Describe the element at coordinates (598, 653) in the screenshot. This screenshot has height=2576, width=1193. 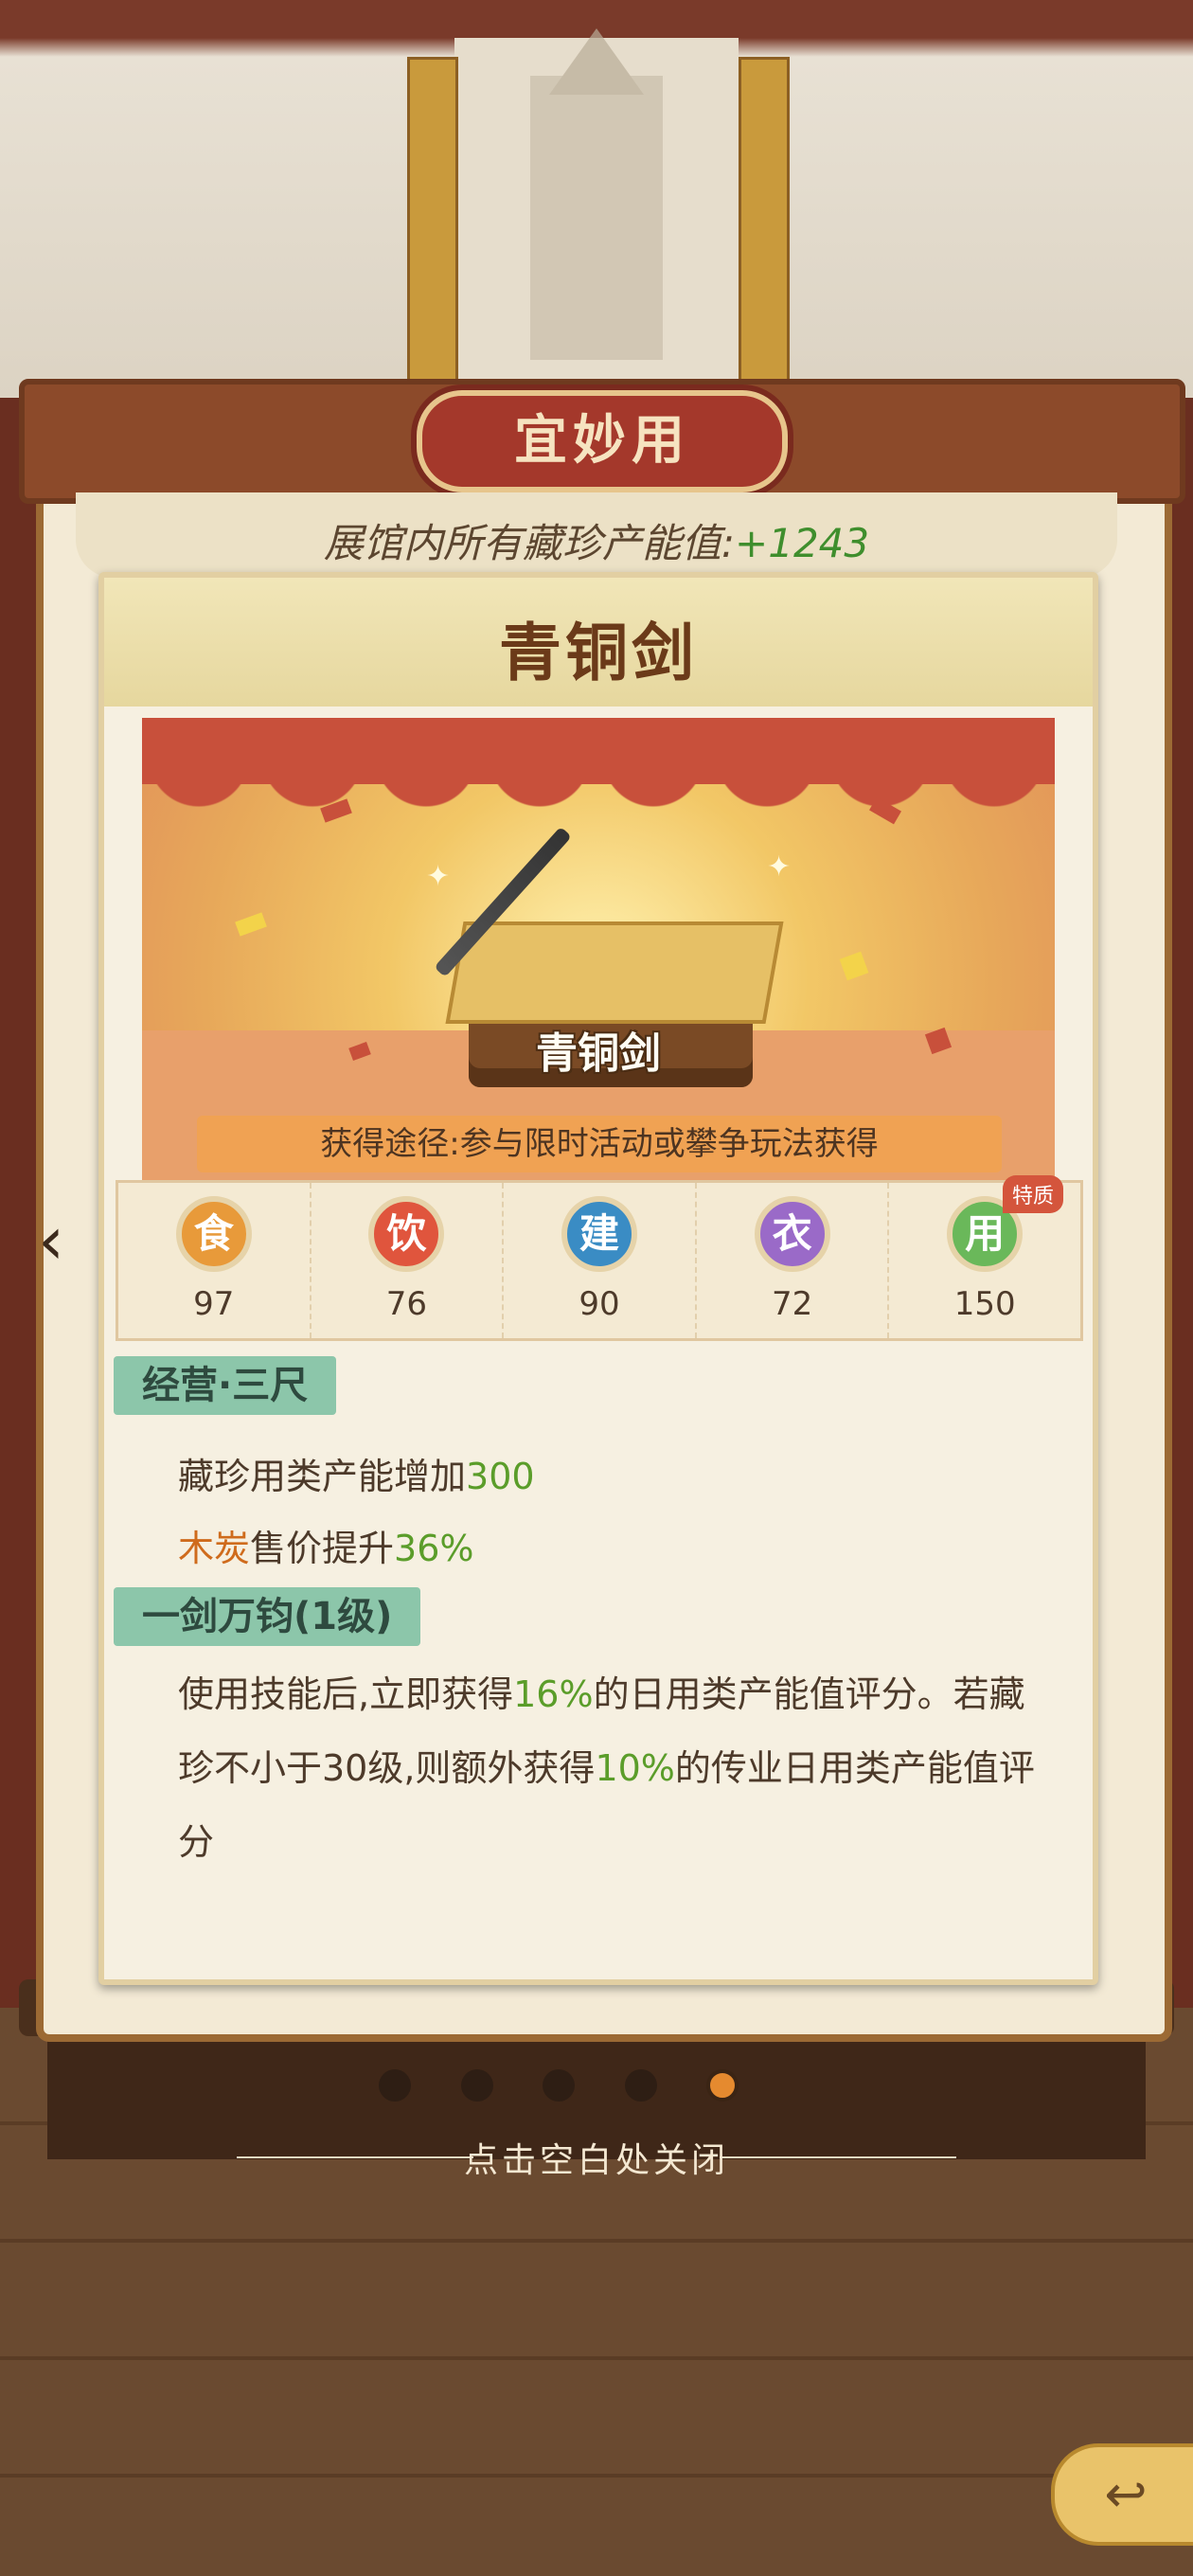
I see `item-title: 青铜剑` at that location.